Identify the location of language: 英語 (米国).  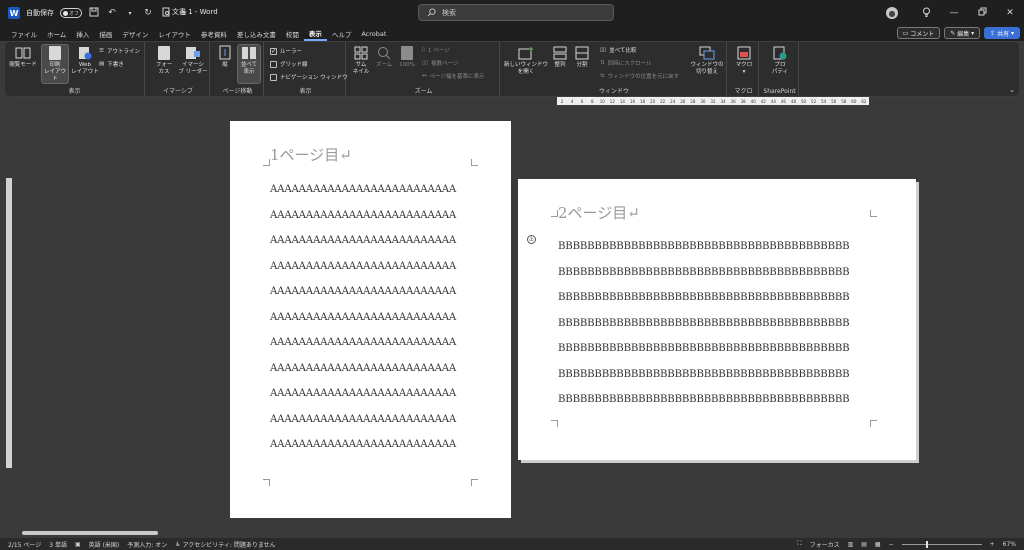
(104, 544).